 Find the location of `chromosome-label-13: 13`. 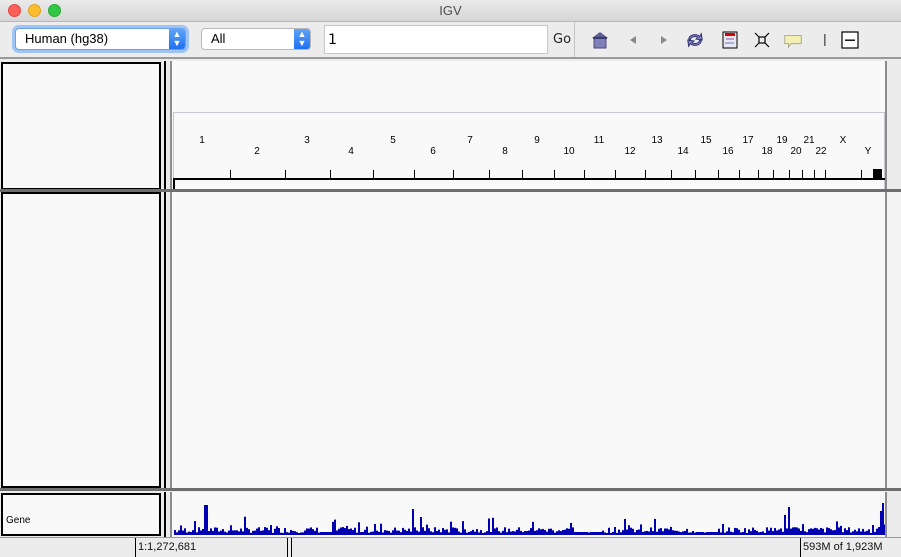

chromosome-label-13: 13 is located at coordinates (656, 140).